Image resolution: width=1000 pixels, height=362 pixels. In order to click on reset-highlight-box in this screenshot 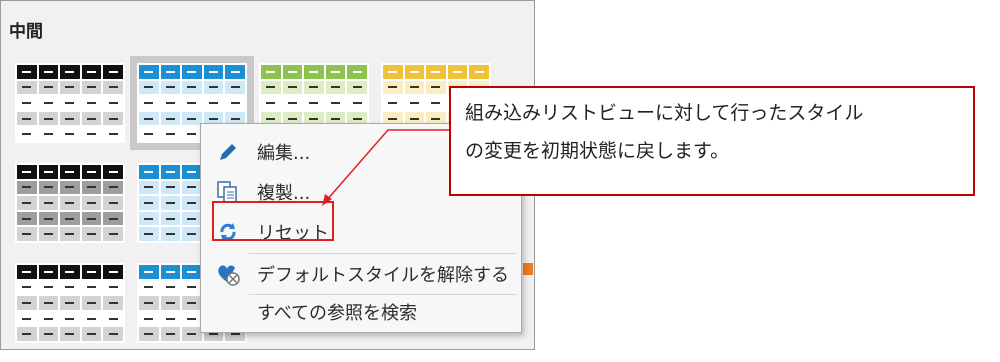, I will do `click(273, 221)`.